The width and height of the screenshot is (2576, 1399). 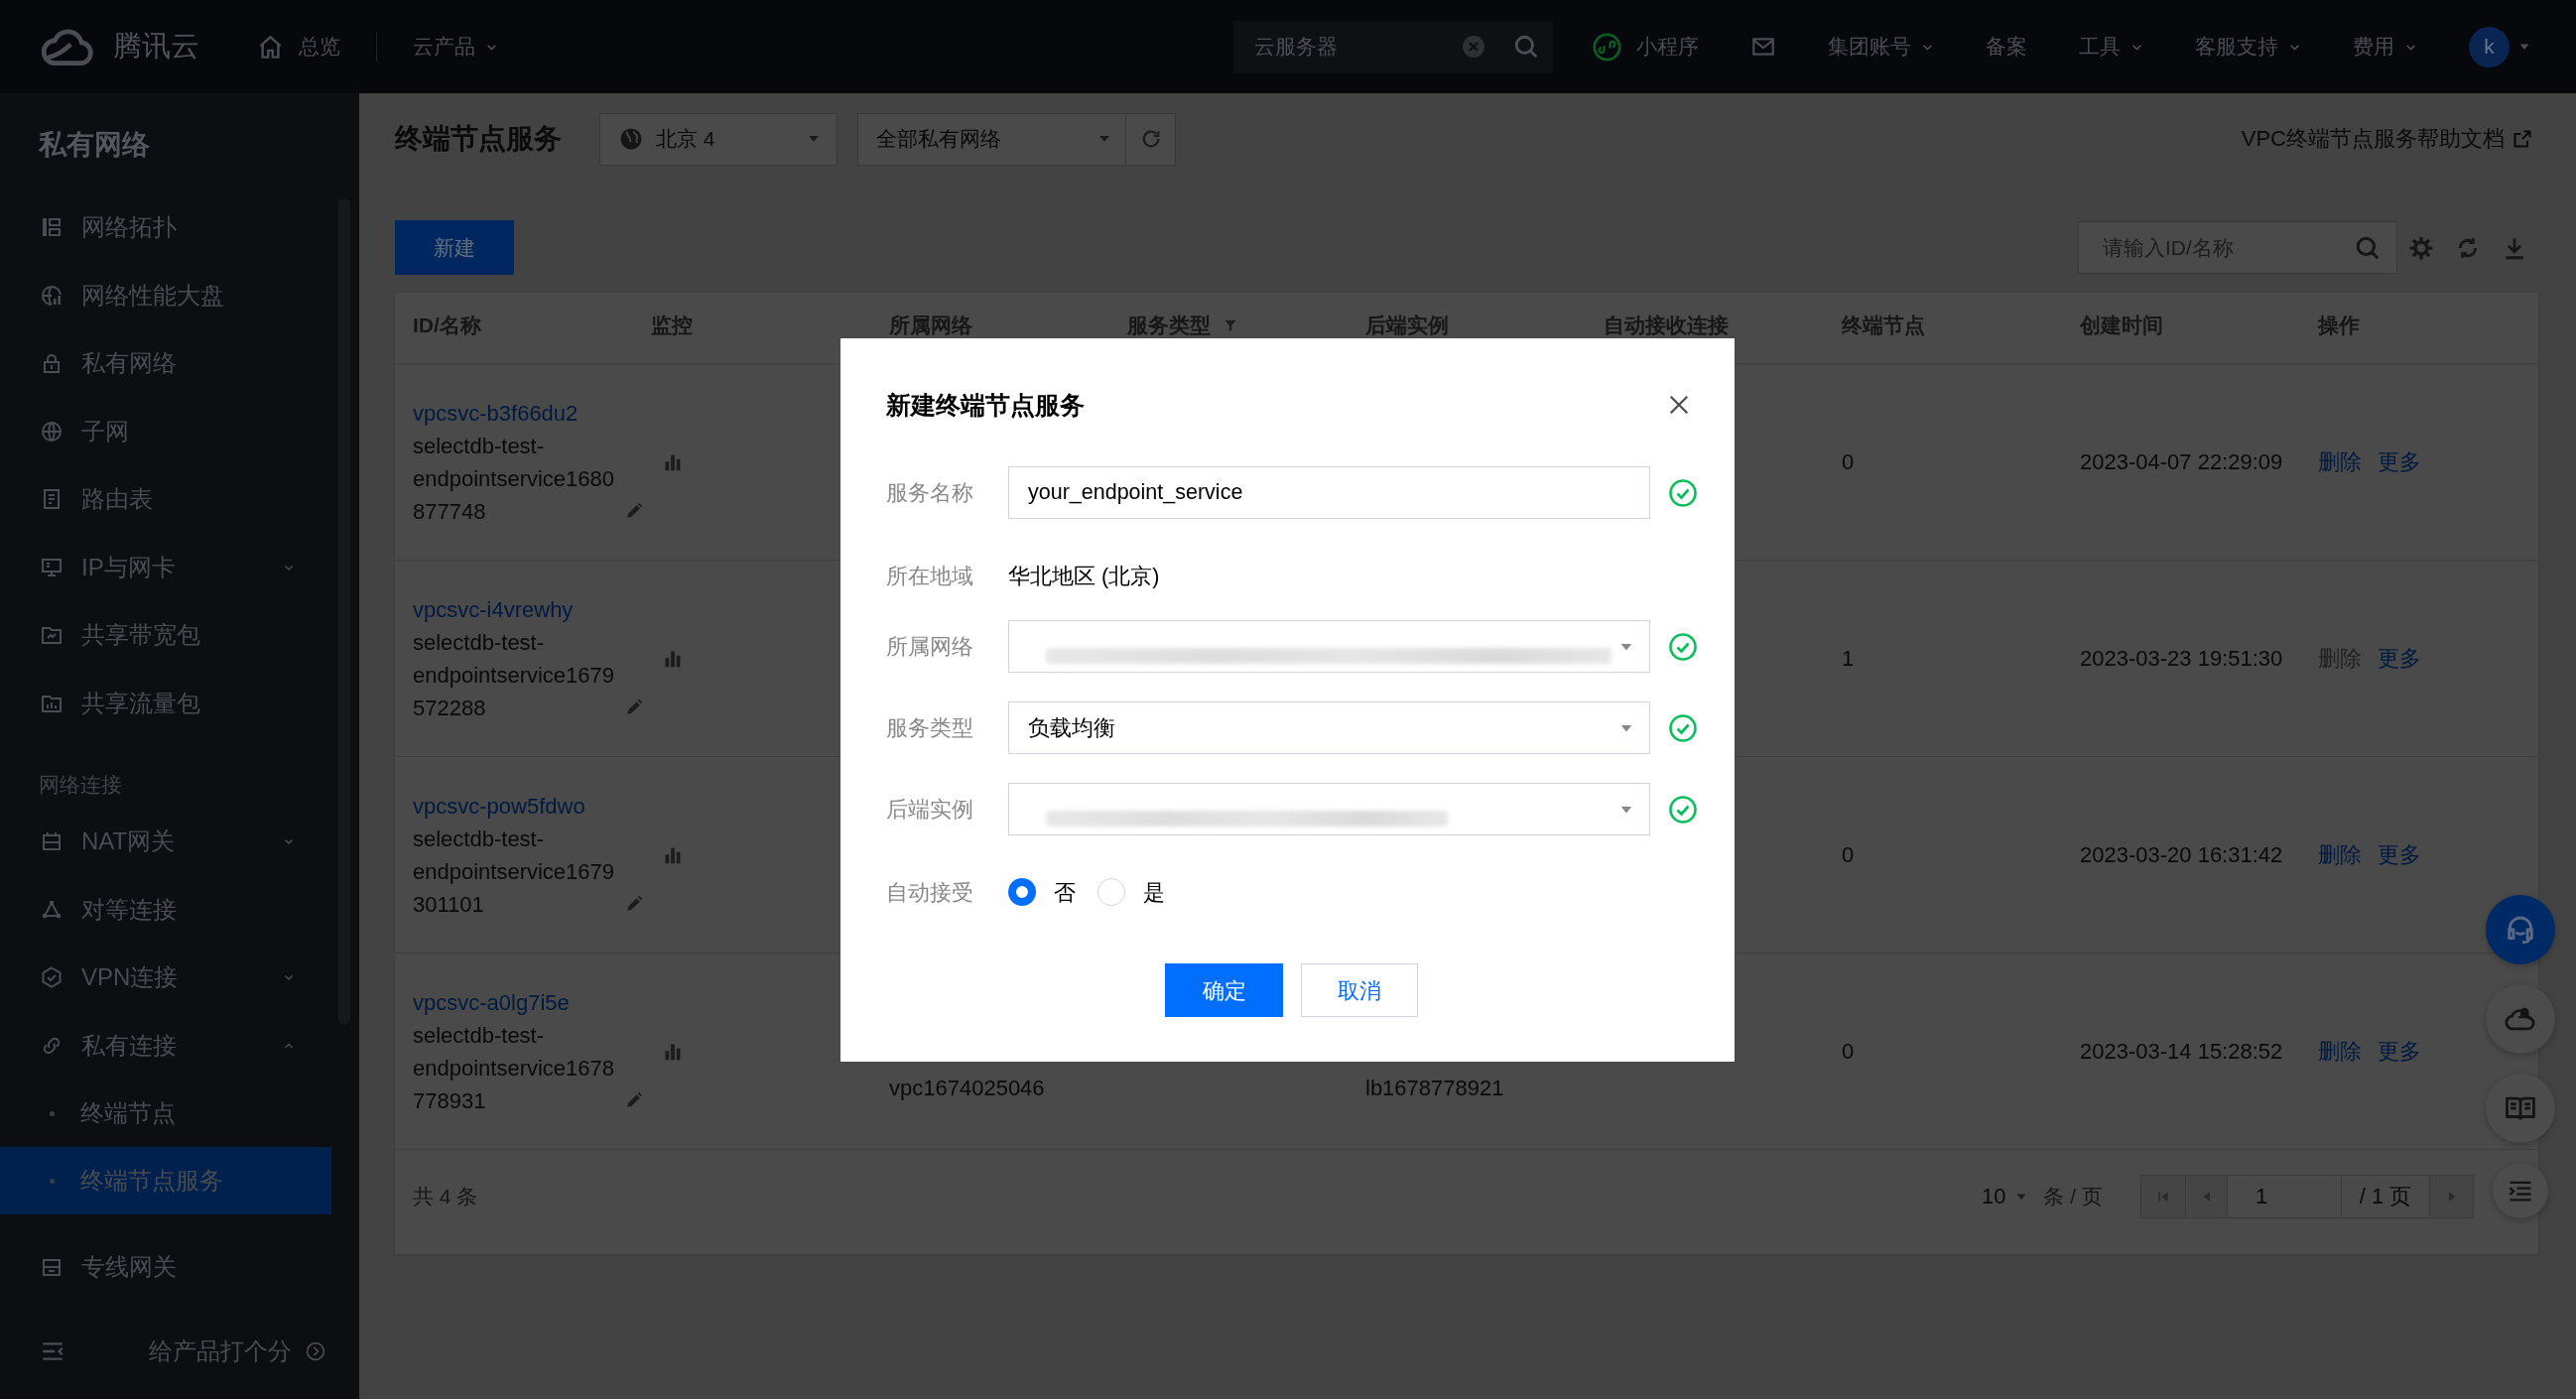 What do you see at coordinates (166, 635) in the screenshot?
I see `sidebar-item: 共享带宽包` at bounding box center [166, 635].